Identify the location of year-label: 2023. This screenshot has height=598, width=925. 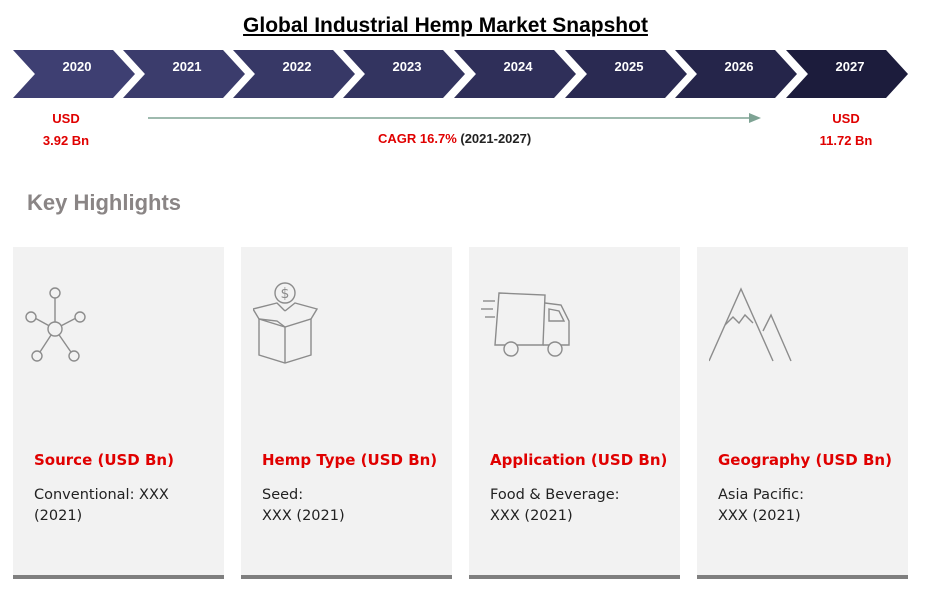
(407, 66).